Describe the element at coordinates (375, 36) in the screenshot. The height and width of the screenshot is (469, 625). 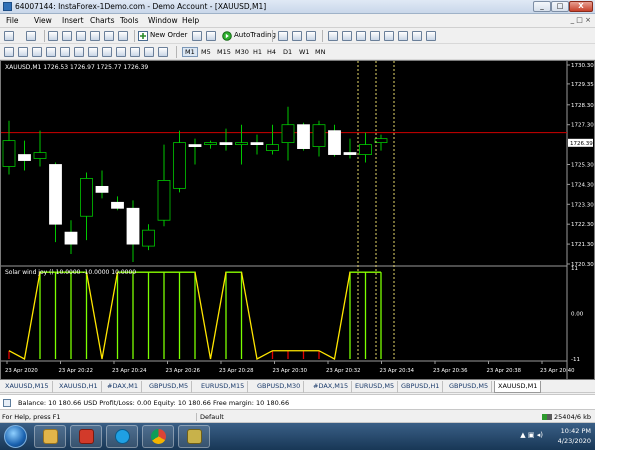
I see `chart-shift-icon` at that location.